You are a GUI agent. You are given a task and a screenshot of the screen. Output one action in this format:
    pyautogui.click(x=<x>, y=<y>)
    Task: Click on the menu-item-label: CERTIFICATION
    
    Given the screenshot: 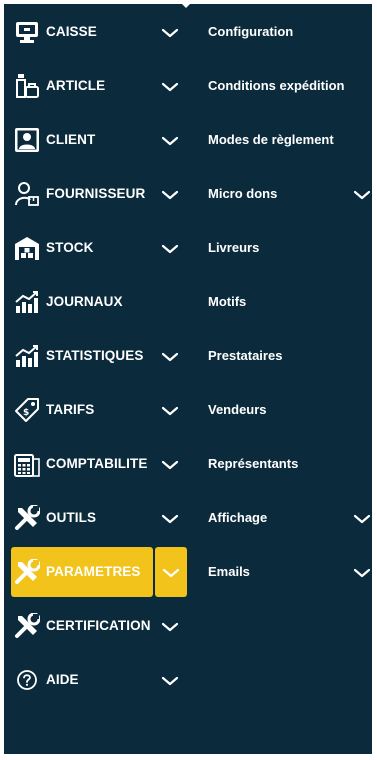 What is the action you would take?
    pyautogui.click(x=98, y=625)
    